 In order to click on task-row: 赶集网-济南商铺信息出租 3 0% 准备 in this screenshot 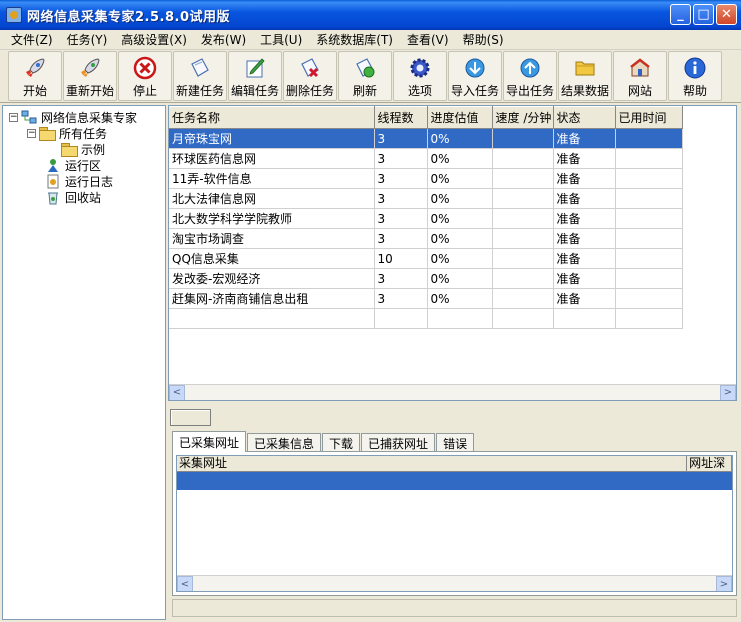, I will do `click(426, 298)`.